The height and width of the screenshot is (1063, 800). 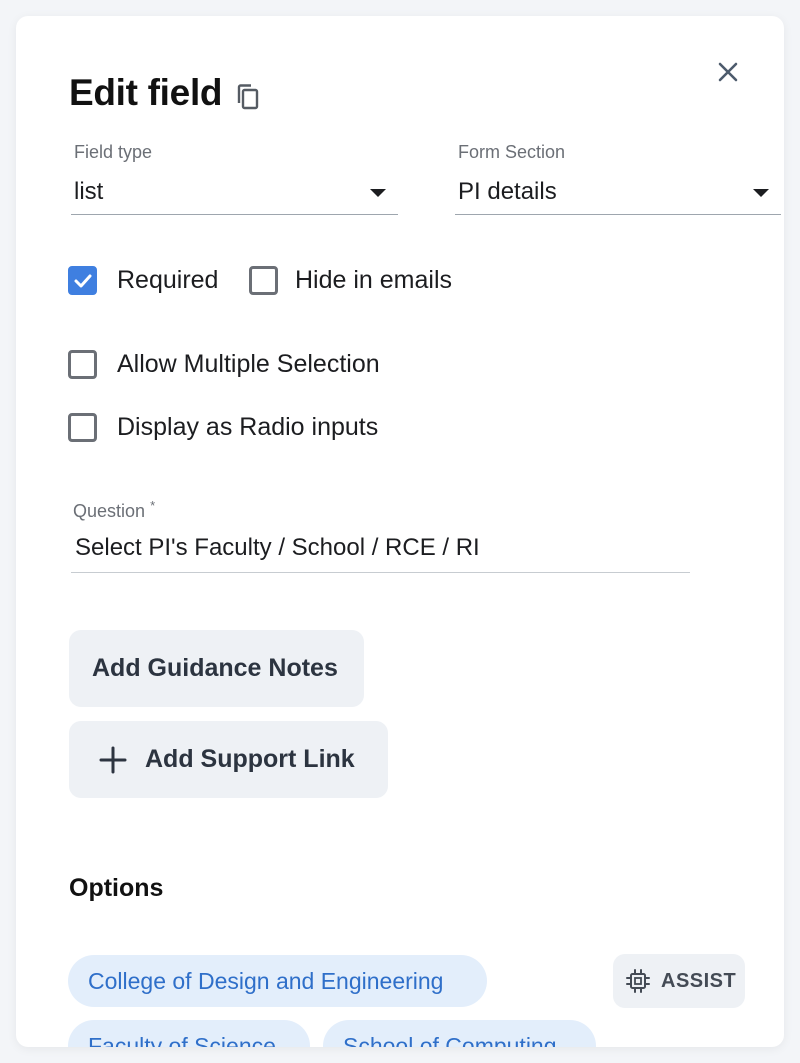 I want to click on display-radio-checkbox, so click(x=82, y=427).